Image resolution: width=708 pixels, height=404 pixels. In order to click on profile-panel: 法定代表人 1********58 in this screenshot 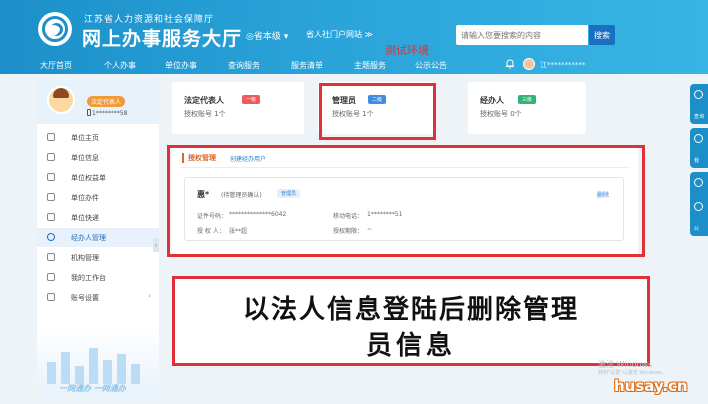, I will do `click(98, 102)`.